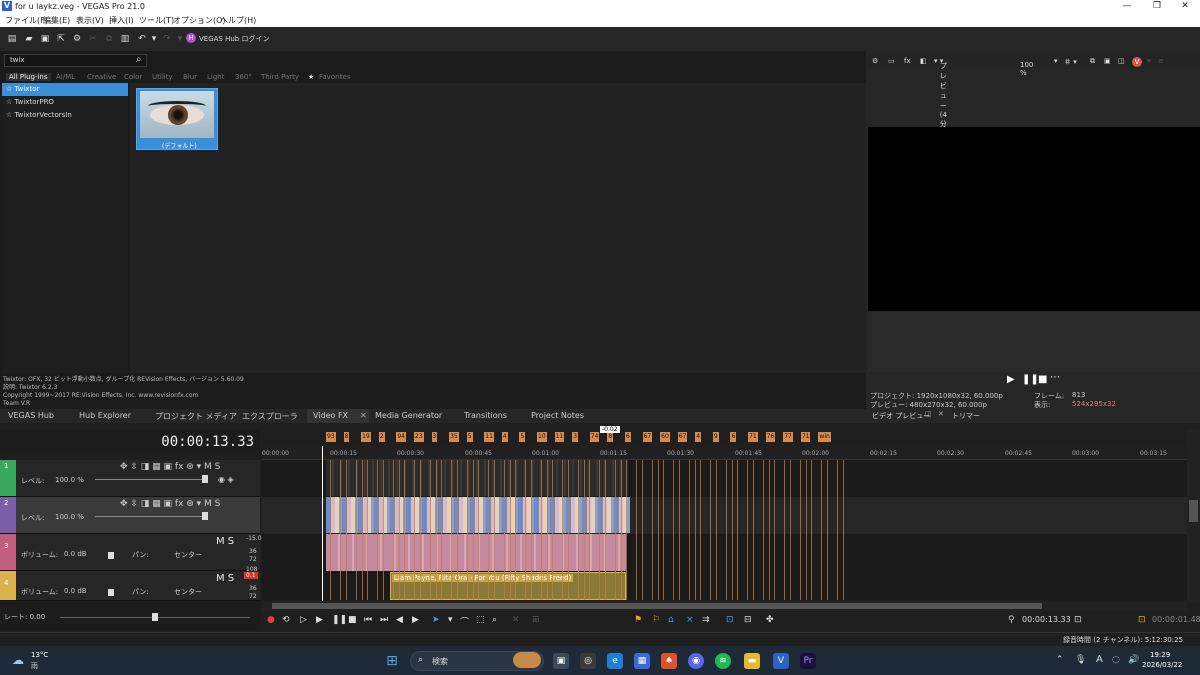 The width and height of the screenshot is (1200, 675). Describe the element at coordinates (1121, 61) in the screenshot. I see `overlay-icon: ◫` at that location.